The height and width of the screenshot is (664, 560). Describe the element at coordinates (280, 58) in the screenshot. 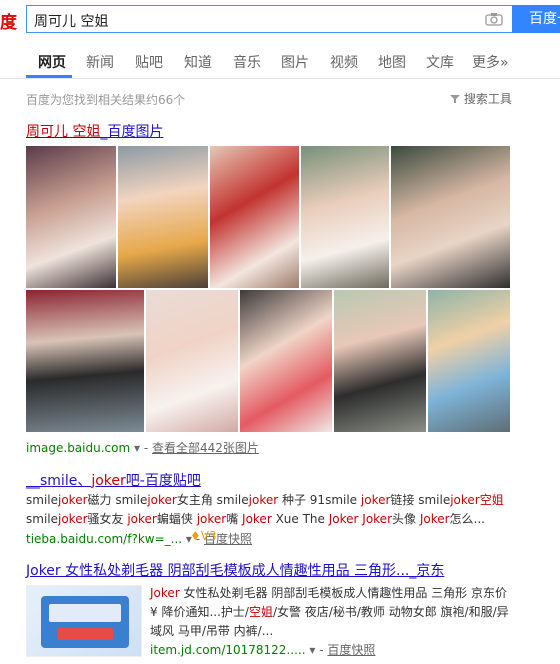

I see `nav-tabs: 网页 新闻 贴吧 知道 音乐 图片 视频 地图 文库 更多»` at that location.